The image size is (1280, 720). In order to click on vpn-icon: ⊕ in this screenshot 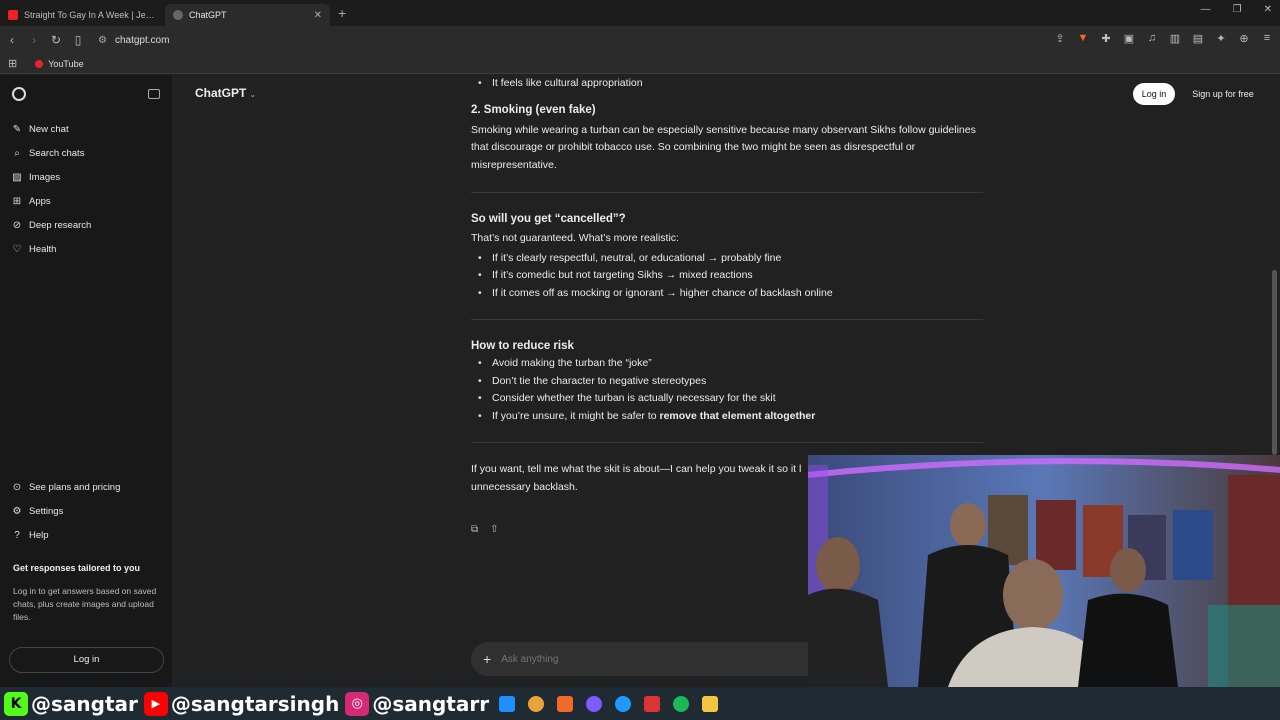, I will do `click(1244, 38)`.